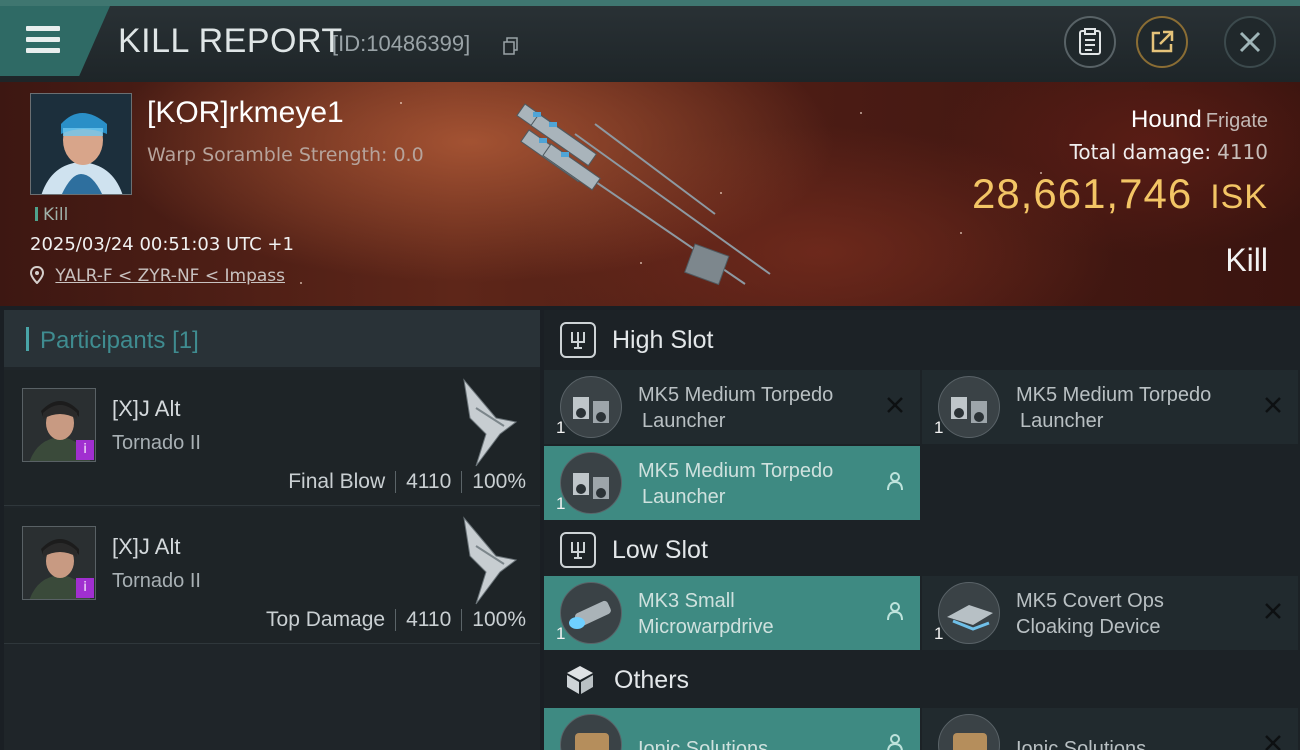 This screenshot has width=1300, height=750. What do you see at coordinates (230, 41) in the screenshot?
I see `page-title: KILL REPORT` at bounding box center [230, 41].